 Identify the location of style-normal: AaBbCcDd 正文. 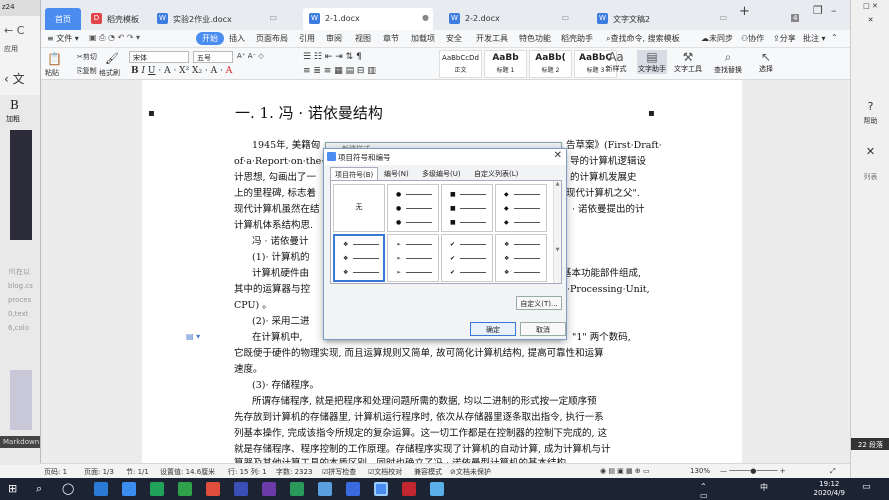
(460, 64).